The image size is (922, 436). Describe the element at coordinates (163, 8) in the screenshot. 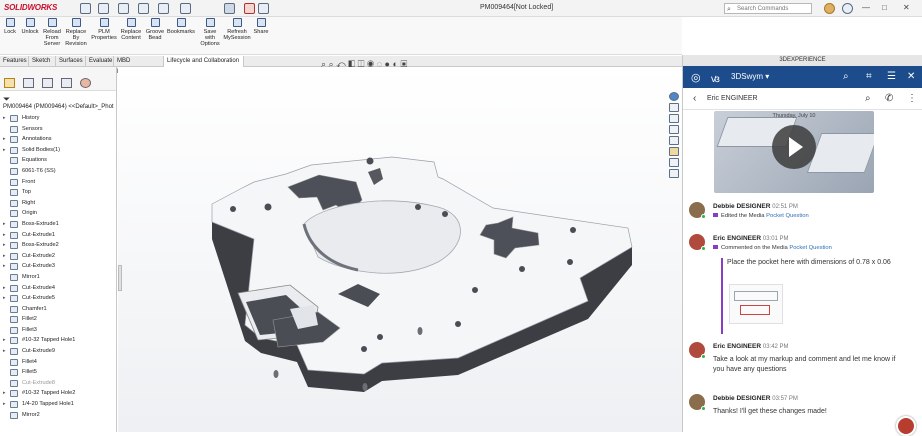

I see `print-icon` at that location.